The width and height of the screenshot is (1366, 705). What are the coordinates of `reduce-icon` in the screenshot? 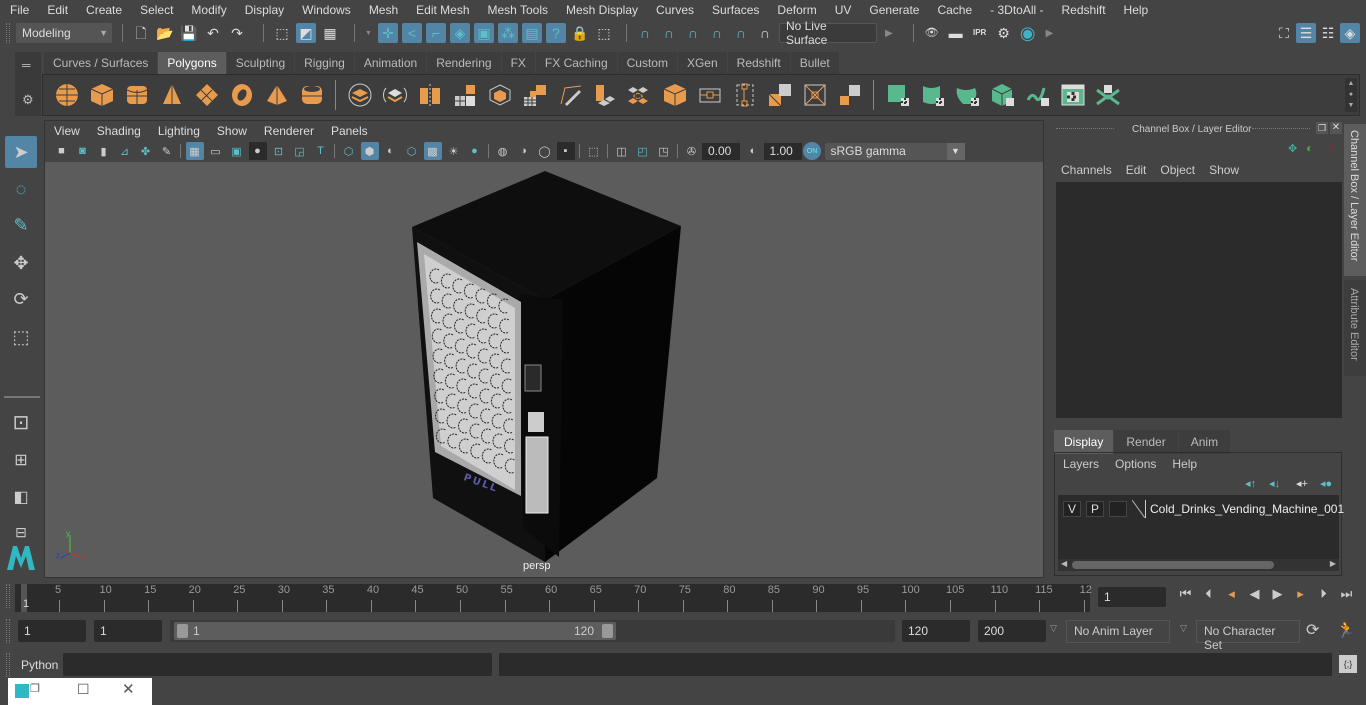 It's located at (500, 95).